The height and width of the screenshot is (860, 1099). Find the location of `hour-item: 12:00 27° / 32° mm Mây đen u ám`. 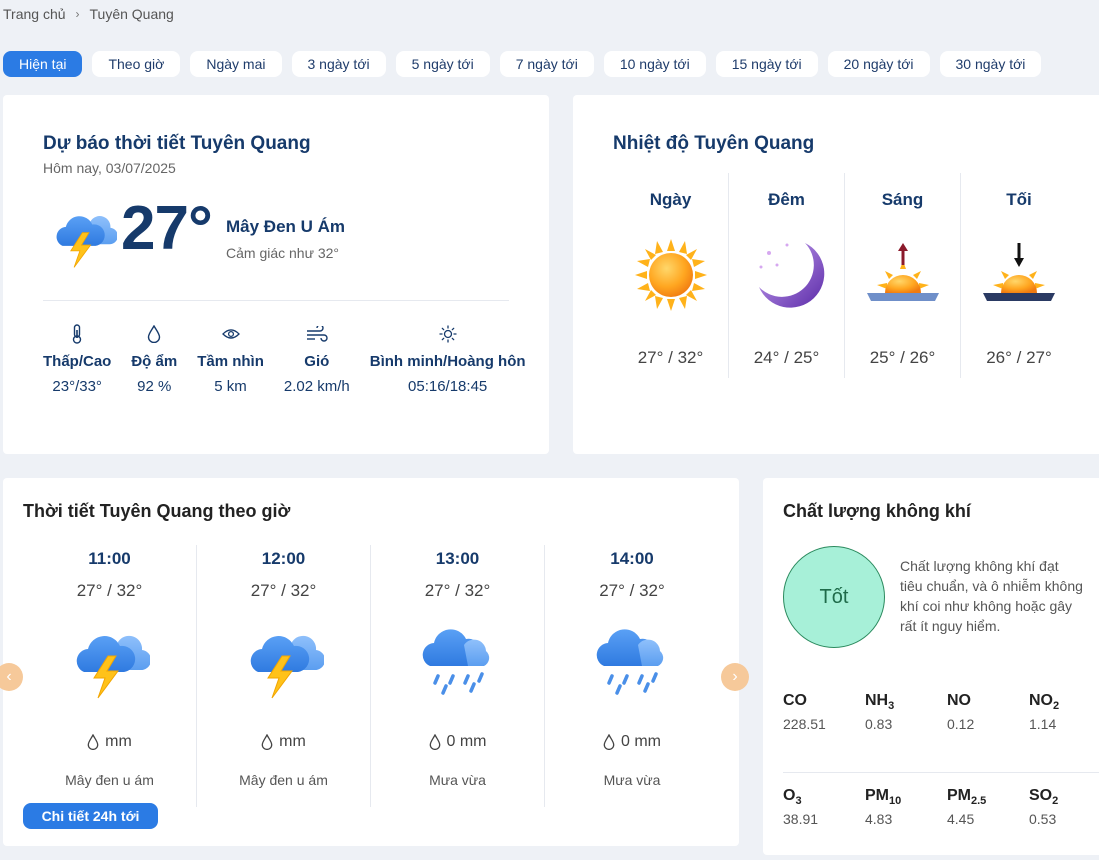

hour-item: 12:00 27° / 32° mm Mây đen u ám is located at coordinates (284, 676).